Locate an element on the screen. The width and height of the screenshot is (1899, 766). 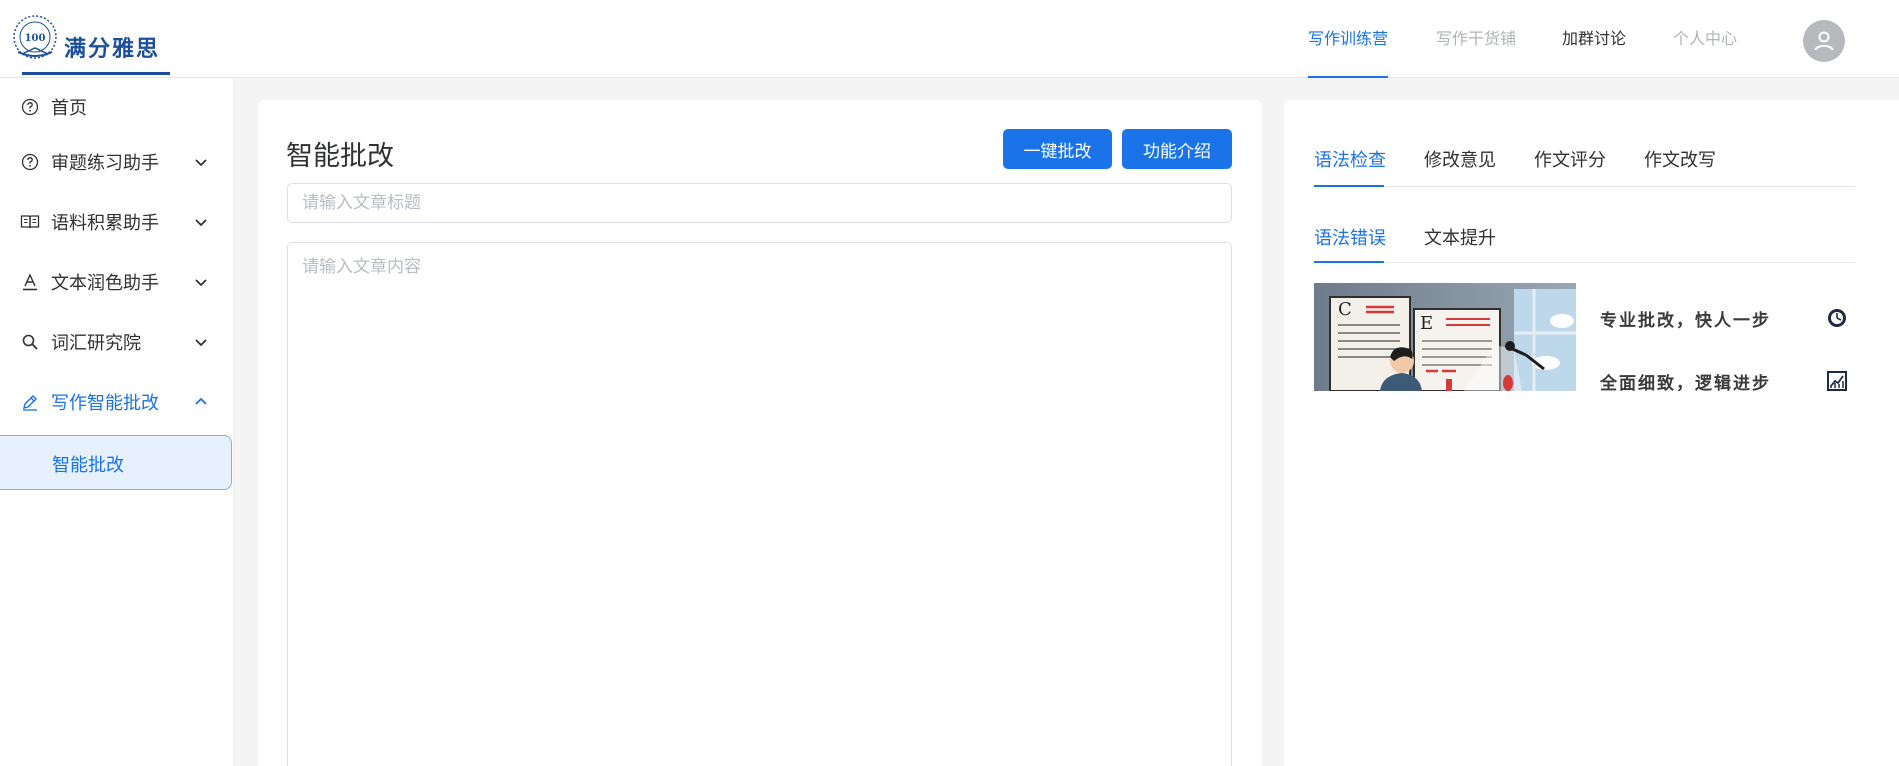
laurel-badge-icon: 100 is located at coordinates (35, 37).